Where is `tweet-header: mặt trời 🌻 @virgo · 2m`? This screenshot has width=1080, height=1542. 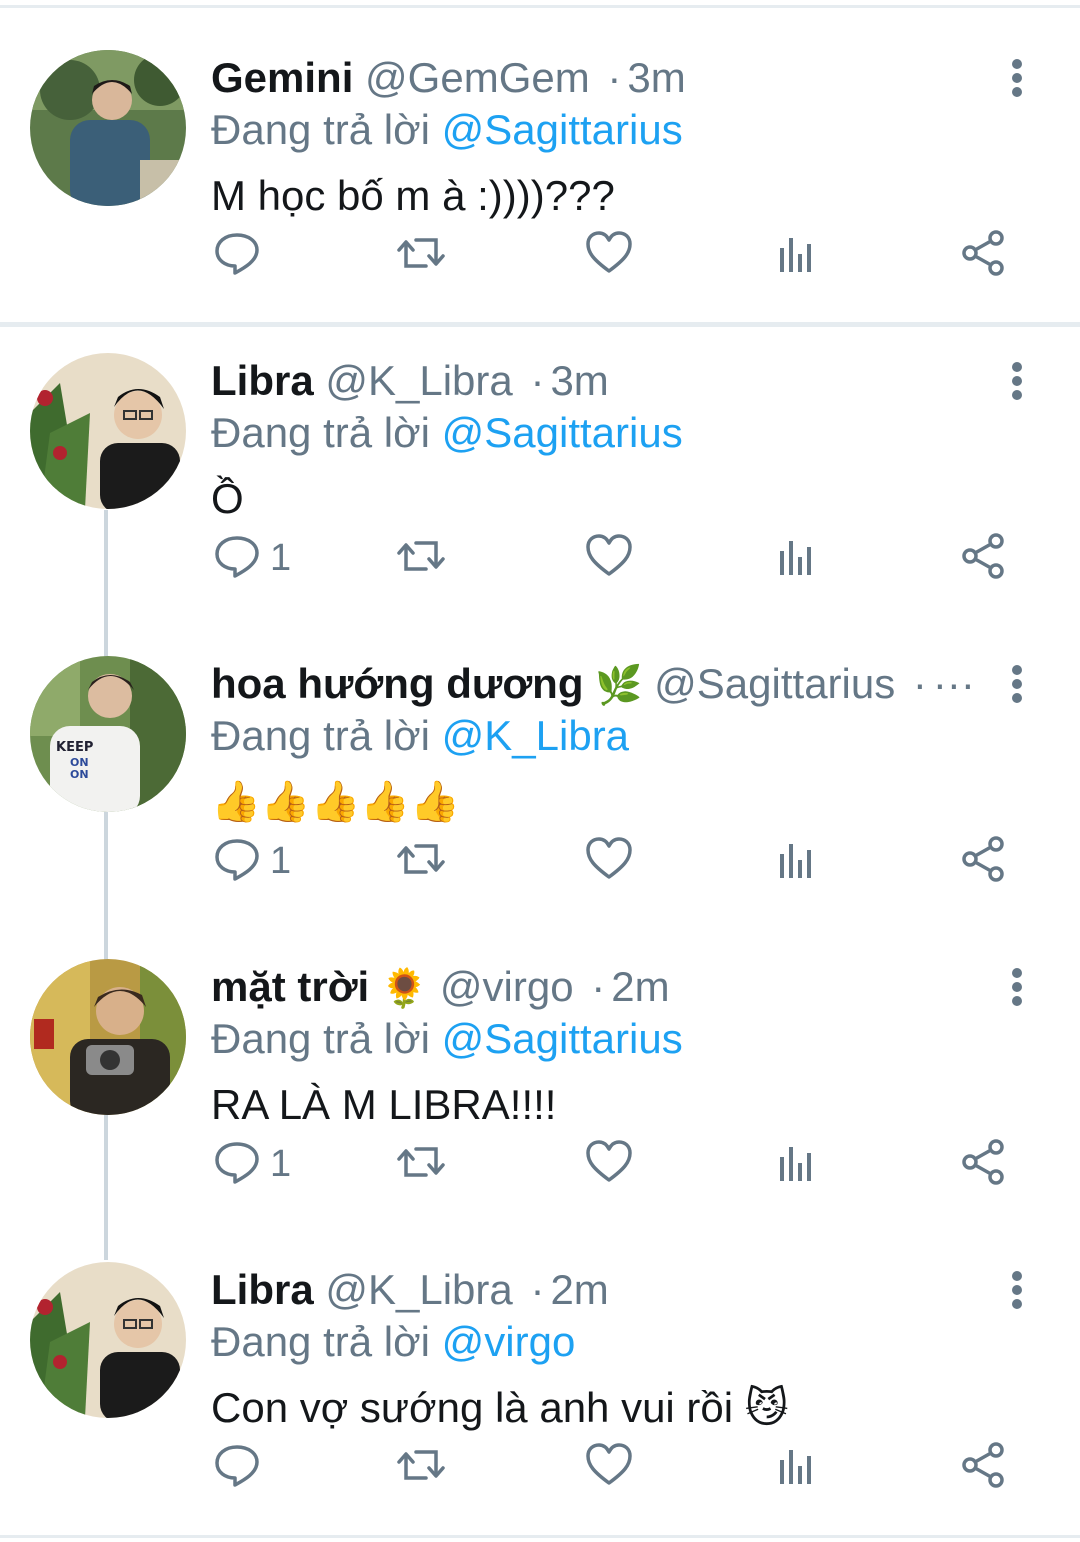
tweet-header: mặt trời 🌻 @virgo · 2m is located at coordinates (600, 987).